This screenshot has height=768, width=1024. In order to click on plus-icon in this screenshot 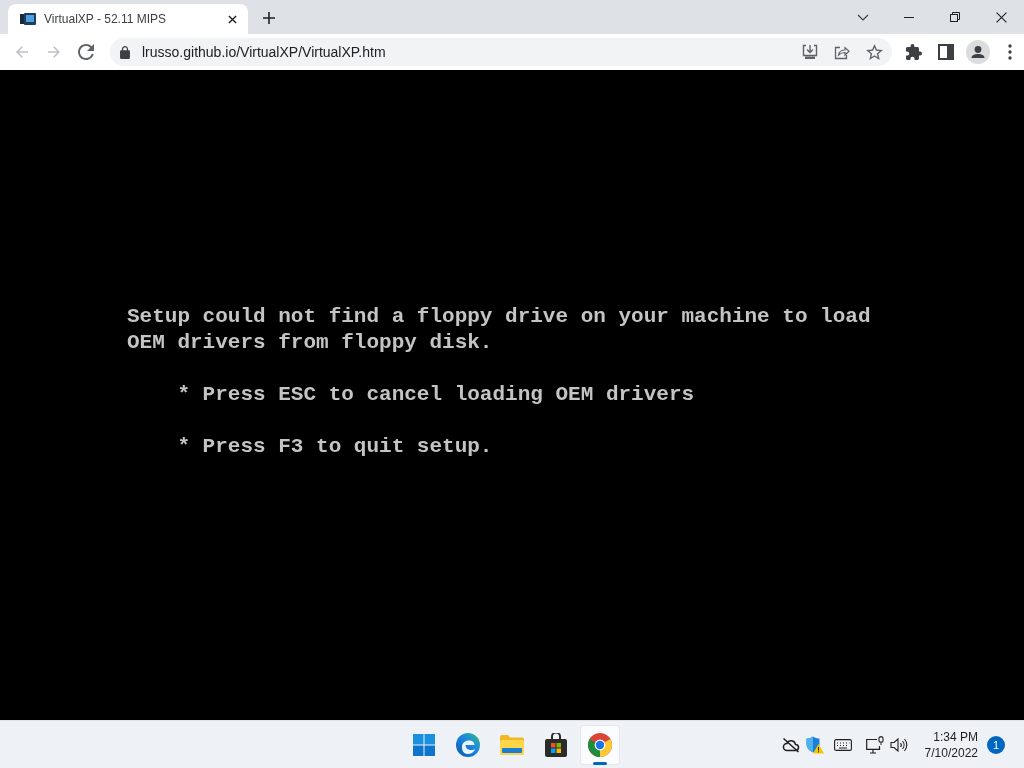, I will do `click(269, 18)`.